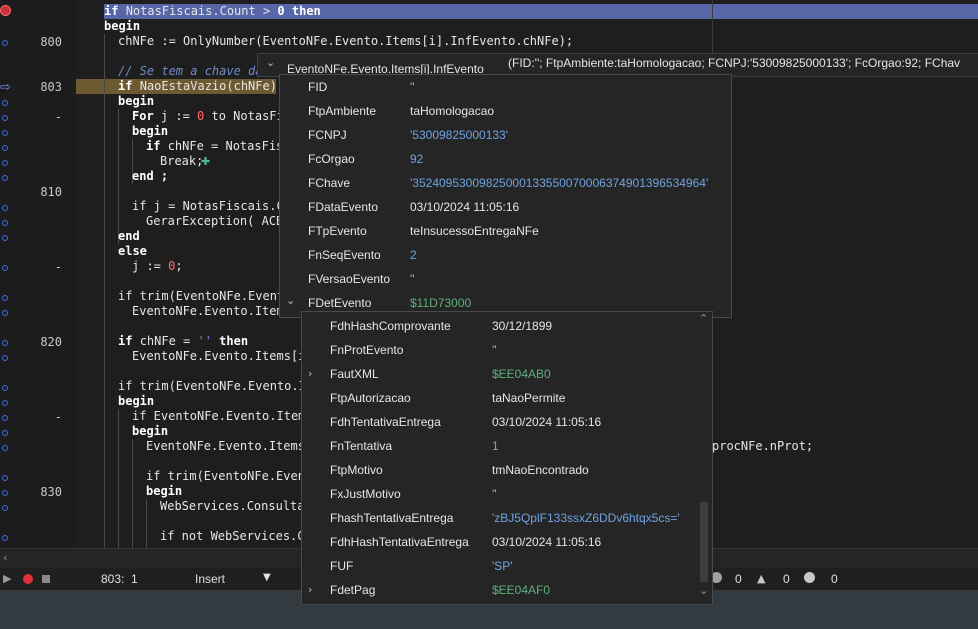 Image resolution: width=978 pixels, height=629 pixels. What do you see at coordinates (499, 326) in the screenshot?
I see `inspector-row: FdhHashComprovante 30/12/1899` at bounding box center [499, 326].